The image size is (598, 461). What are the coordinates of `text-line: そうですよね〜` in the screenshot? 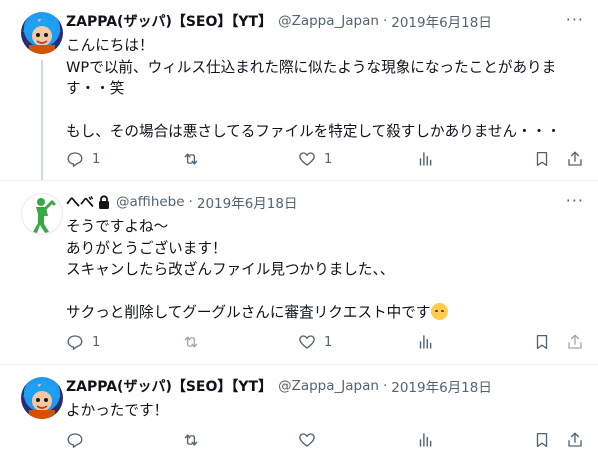 It's located at (117, 226).